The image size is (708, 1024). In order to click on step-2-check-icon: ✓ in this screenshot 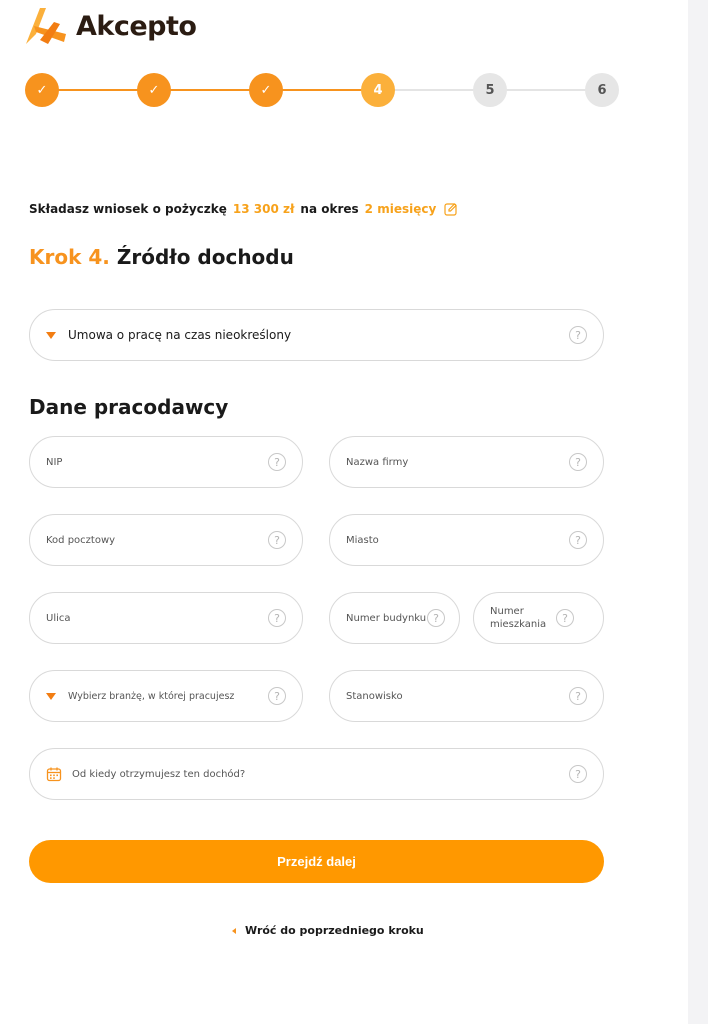, I will do `click(154, 90)`.